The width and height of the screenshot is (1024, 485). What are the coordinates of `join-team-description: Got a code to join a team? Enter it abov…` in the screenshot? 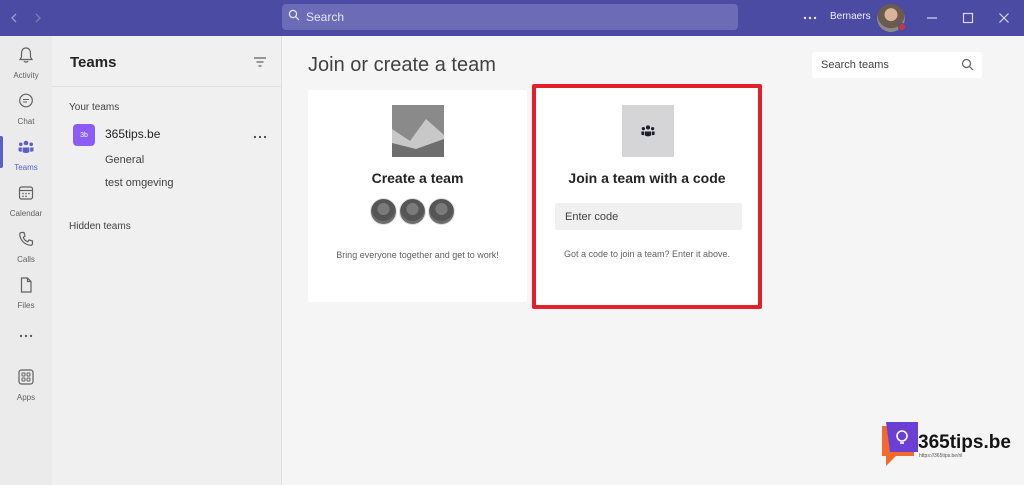 It's located at (647, 254).